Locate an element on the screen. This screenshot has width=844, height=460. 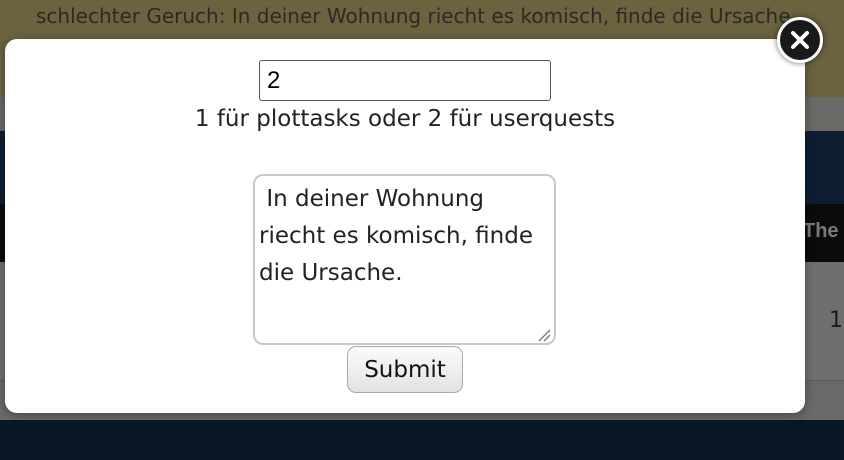
close-button is located at coordinates (800, 40).